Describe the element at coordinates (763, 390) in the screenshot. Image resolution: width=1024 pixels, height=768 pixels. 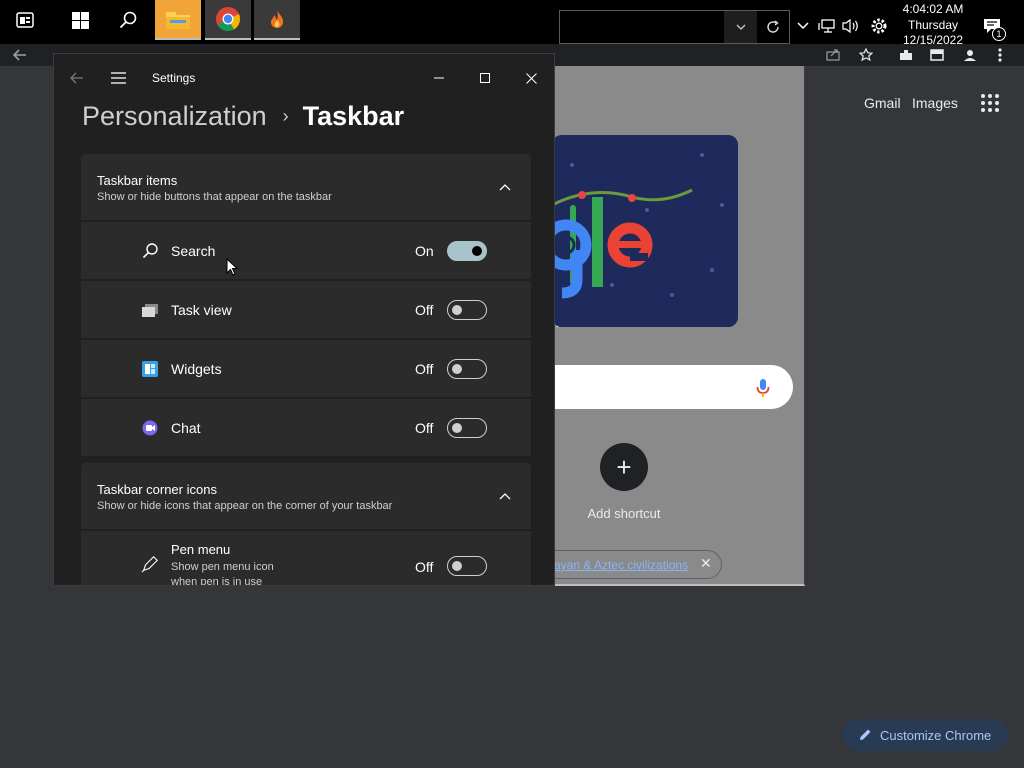
I see `voice-search-icon` at that location.